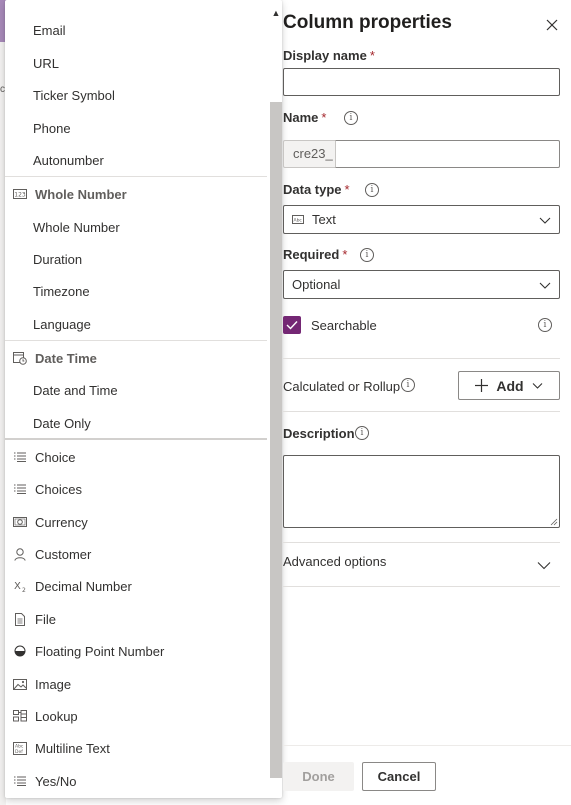 The height and width of the screenshot is (805, 571). I want to click on option-timezone: Timezone, so click(136, 291).